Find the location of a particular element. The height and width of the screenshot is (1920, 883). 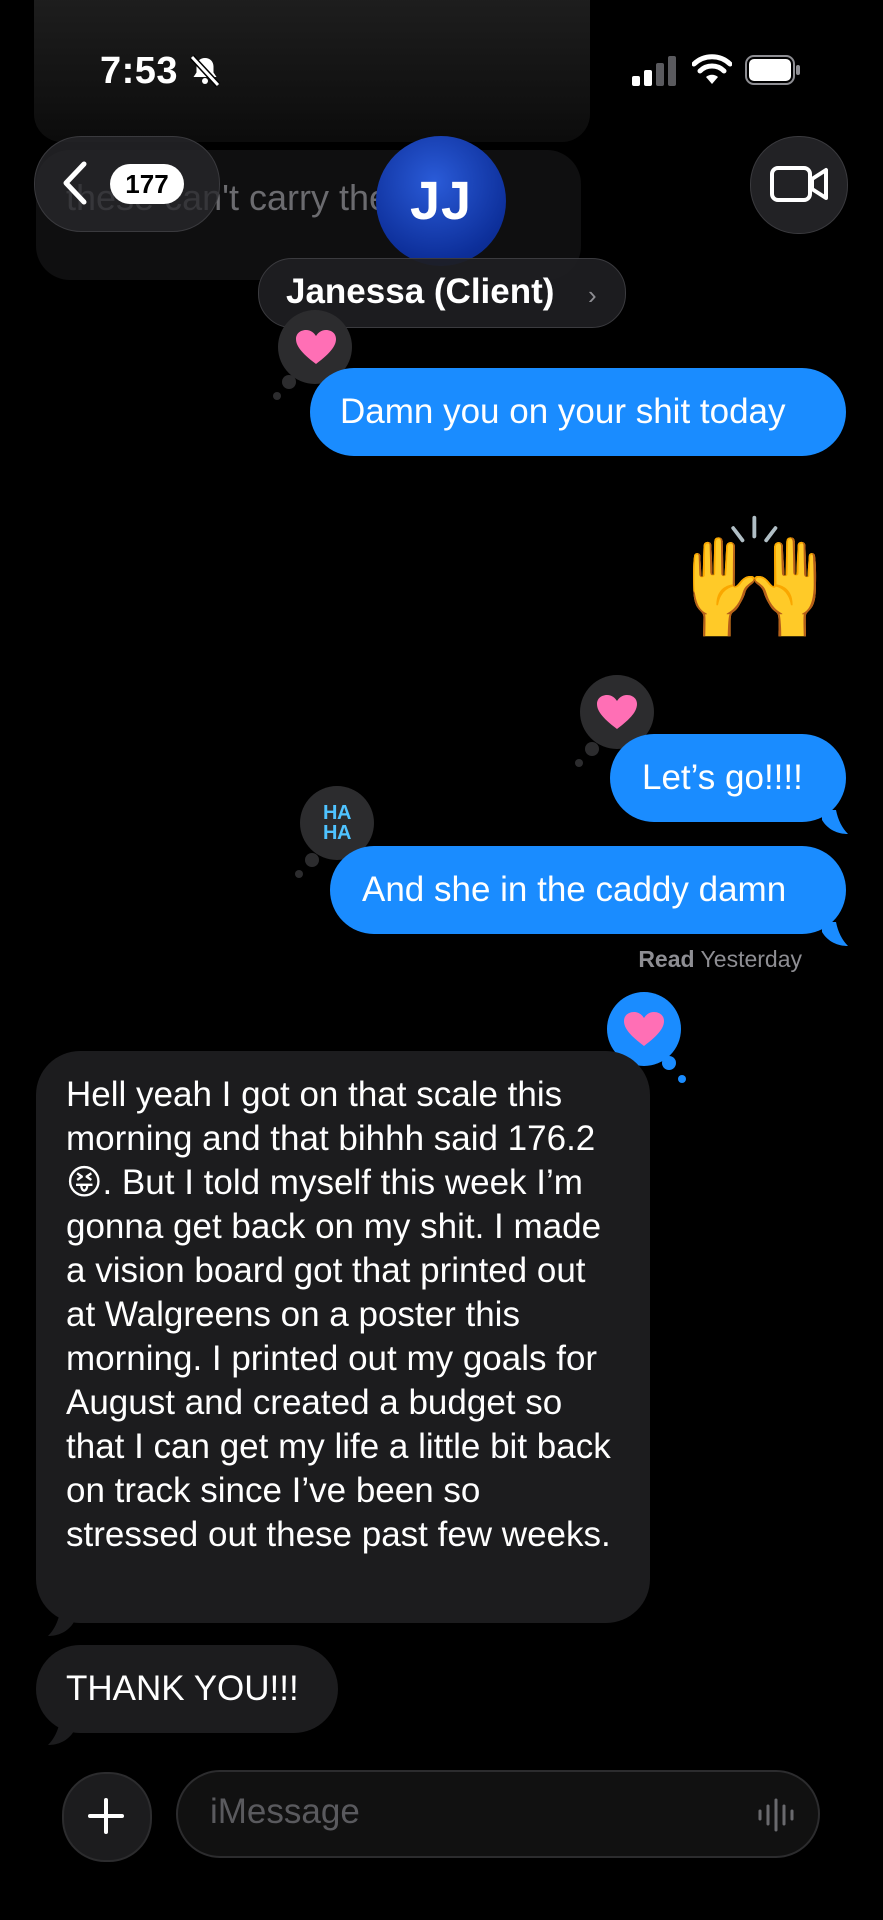

chevron-right-icon: › is located at coordinates (592, 295).